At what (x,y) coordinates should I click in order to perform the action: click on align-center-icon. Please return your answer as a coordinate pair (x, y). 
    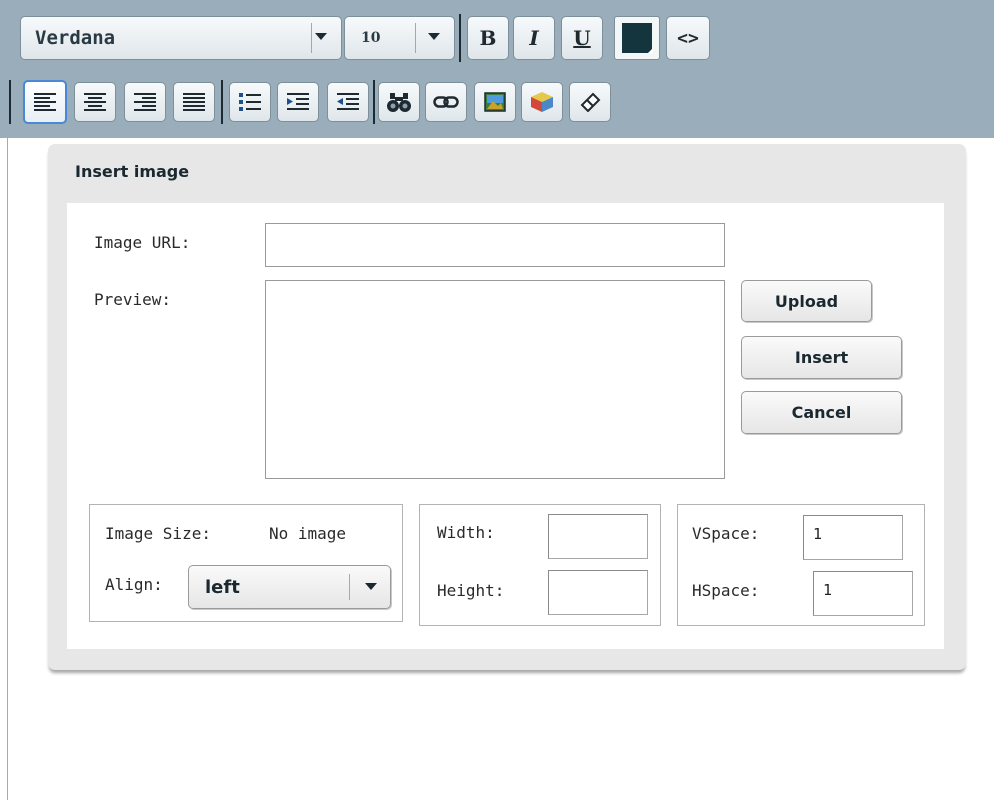
    Looking at the image, I should click on (95, 102).